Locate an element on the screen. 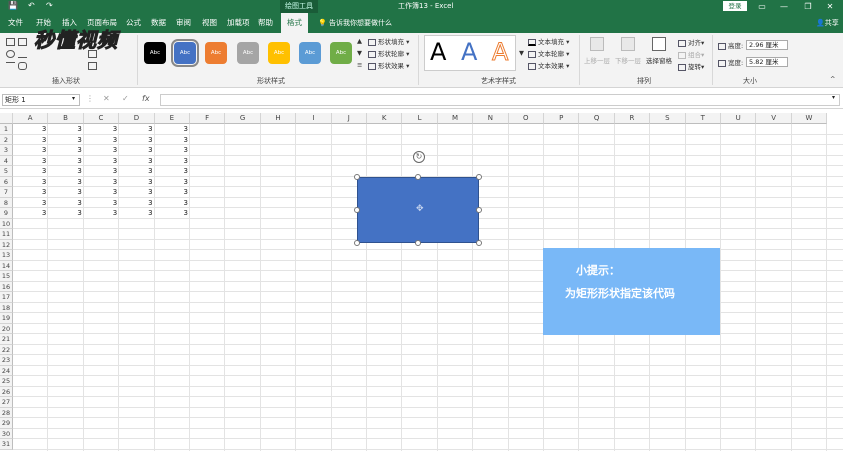 The height and width of the screenshot is (451, 843). line-shape-icon is located at coordinates (10, 66).